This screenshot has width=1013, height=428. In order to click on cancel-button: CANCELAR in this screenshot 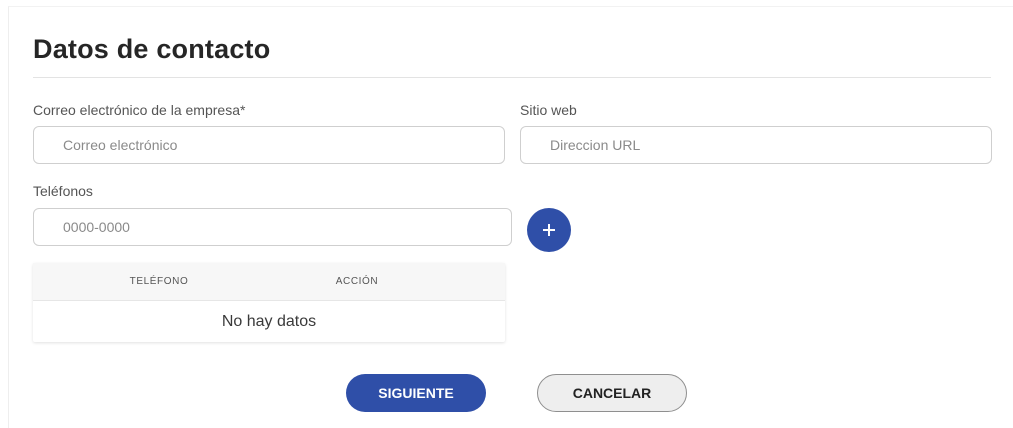, I will do `click(612, 393)`.